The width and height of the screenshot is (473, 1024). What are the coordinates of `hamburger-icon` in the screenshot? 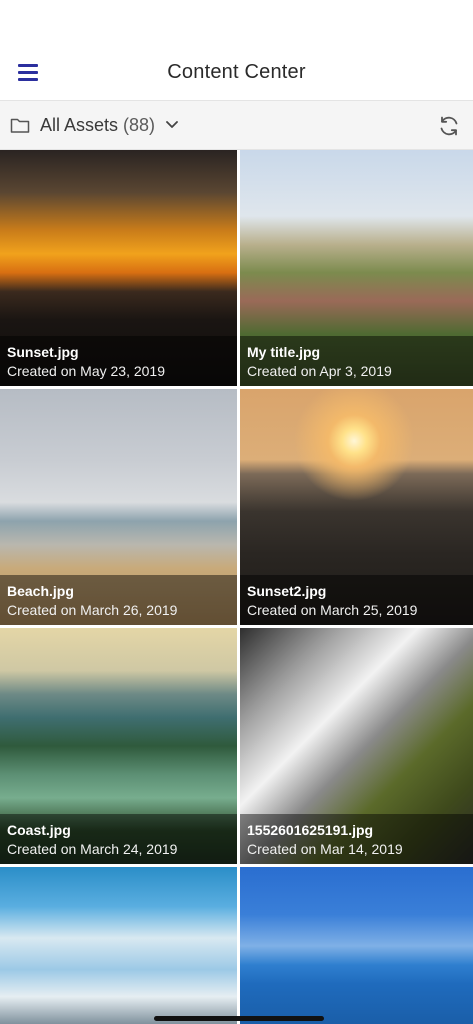 It's located at (28, 72).